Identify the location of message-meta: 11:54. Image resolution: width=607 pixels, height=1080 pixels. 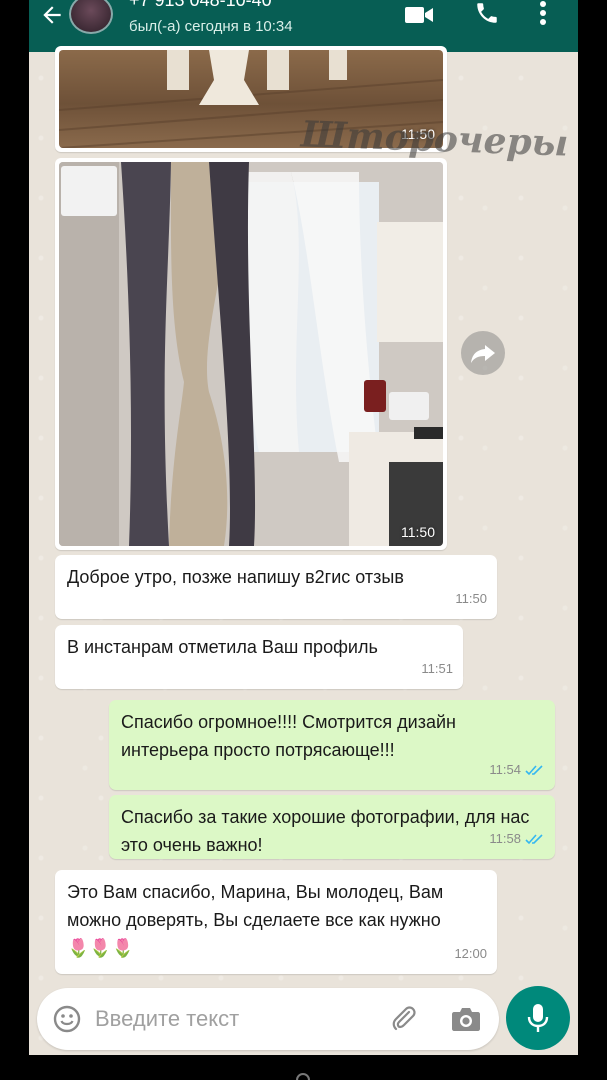
(517, 770).